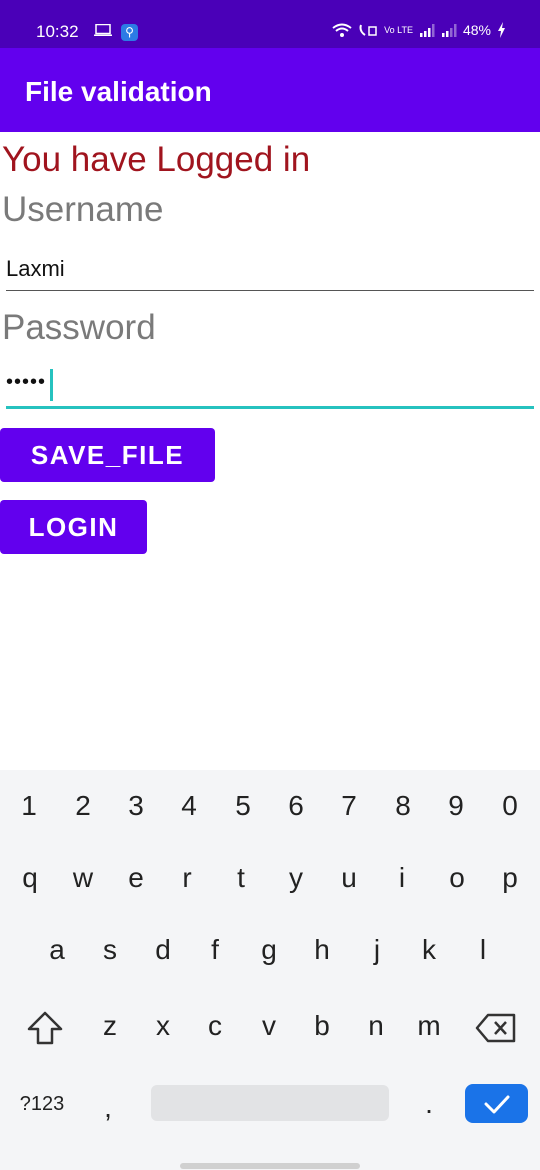 The image size is (540, 1170). Describe the element at coordinates (187, 878) in the screenshot. I see `key-r: r` at that location.